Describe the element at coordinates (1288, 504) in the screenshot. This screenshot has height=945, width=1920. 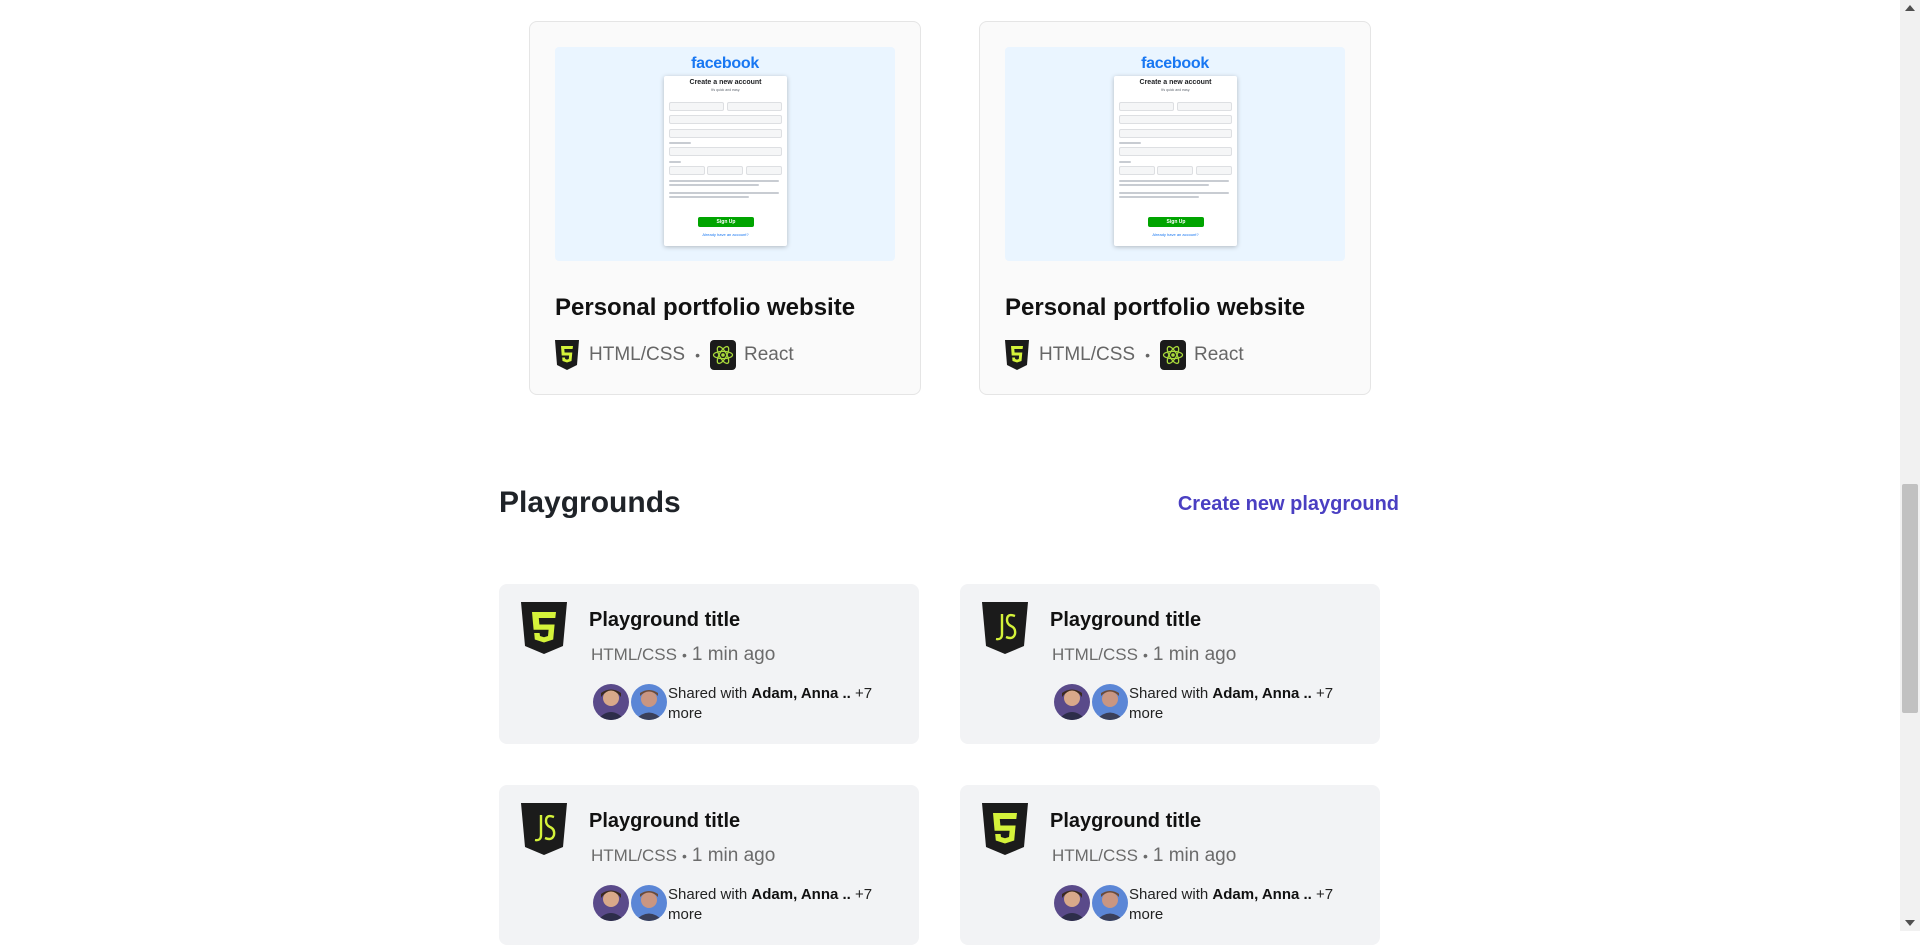
I see `create-playground-link: Create new playground` at that location.